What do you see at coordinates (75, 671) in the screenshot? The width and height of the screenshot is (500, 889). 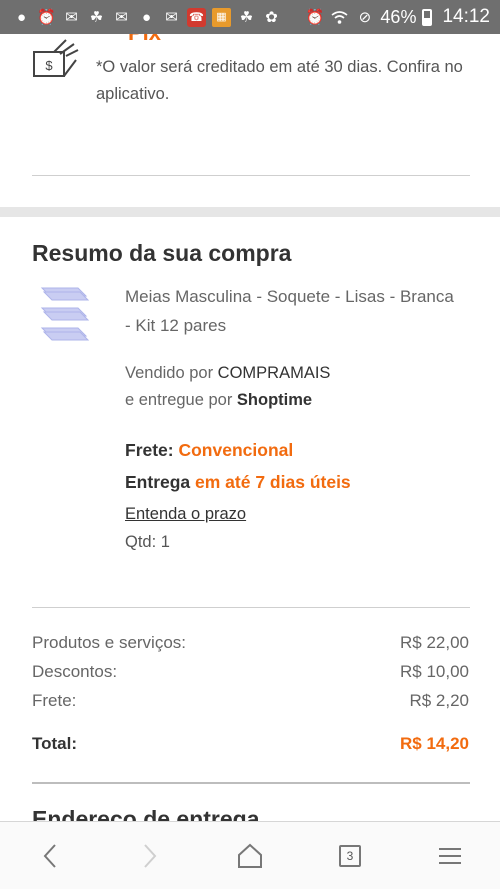 I see `totals-label: Descontos:` at bounding box center [75, 671].